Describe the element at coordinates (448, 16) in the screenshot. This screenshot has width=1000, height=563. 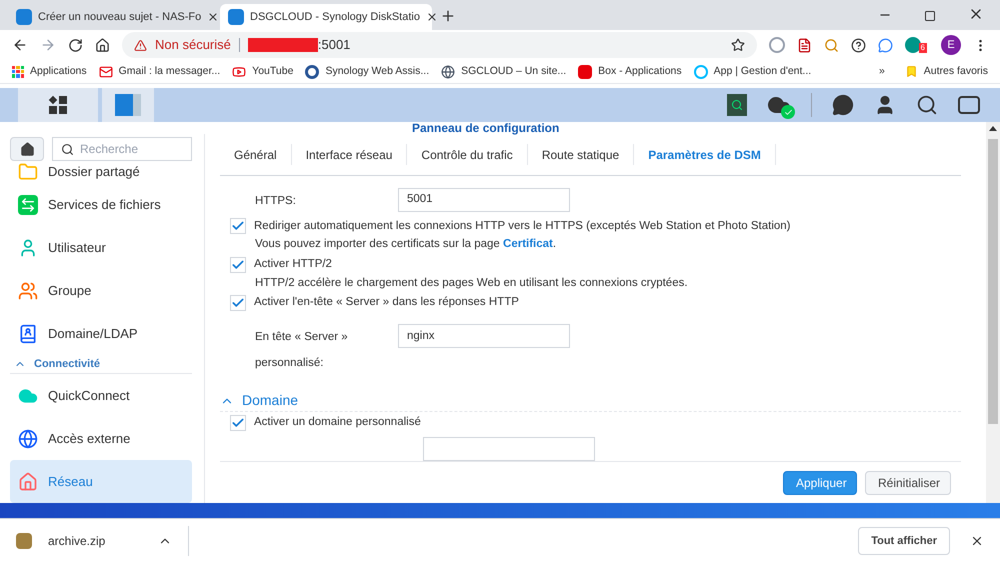
I see `new-tab-icon` at that location.